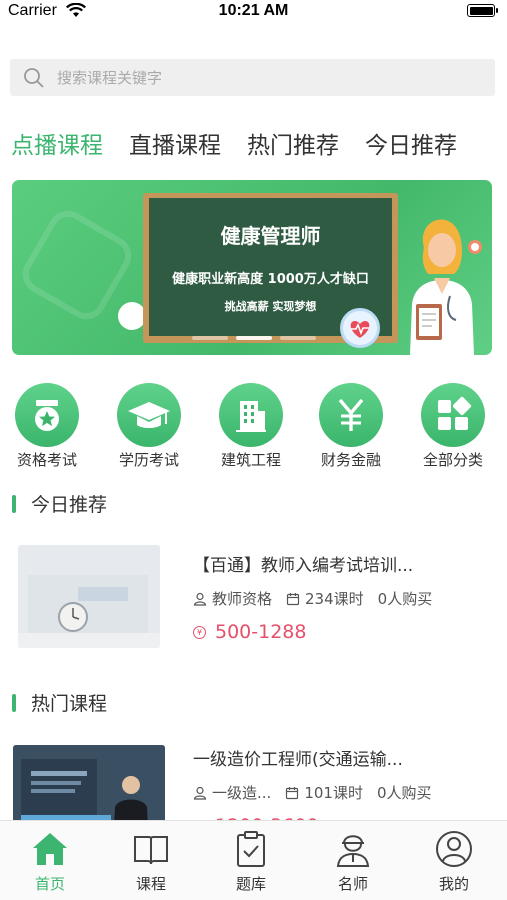 This screenshot has height=900, width=507. What do you see at coordinates (270, 236) in the screenshot?
I see `banner-title: 健康管理师` at bounding box center [270, 236].